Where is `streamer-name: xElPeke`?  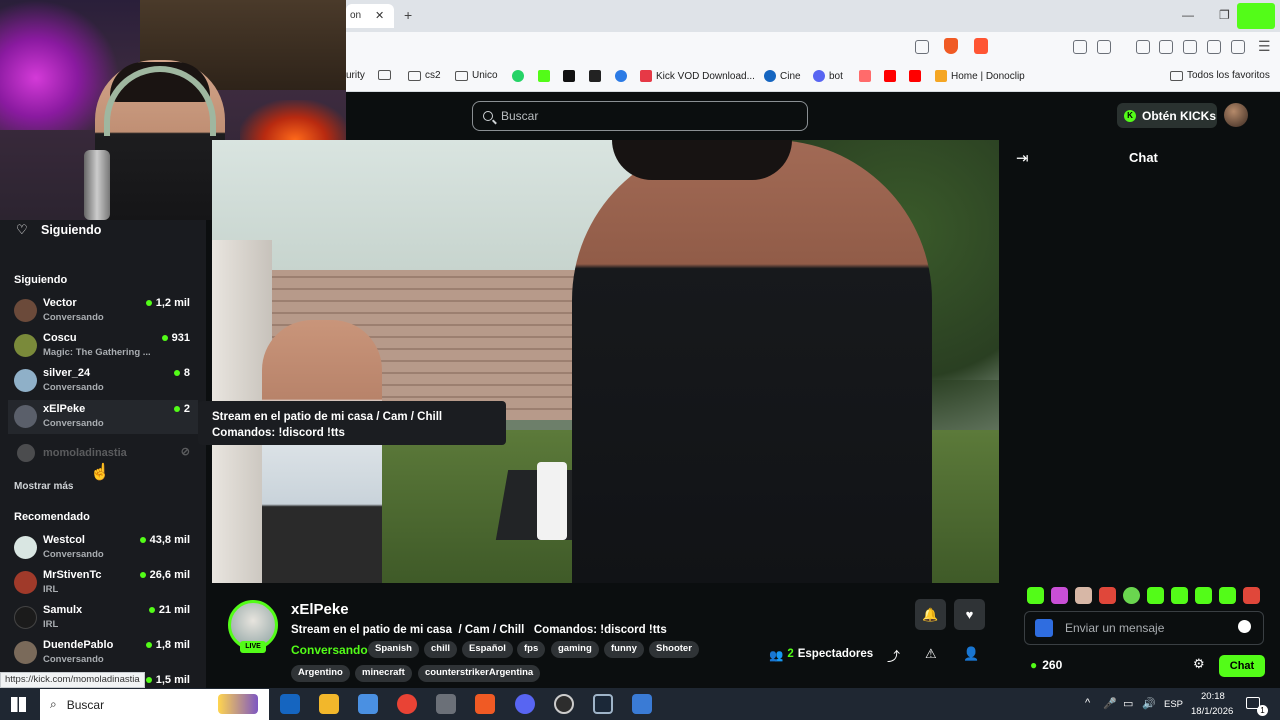
streamer-name: xElPeke is located at coordinates (320, 609).